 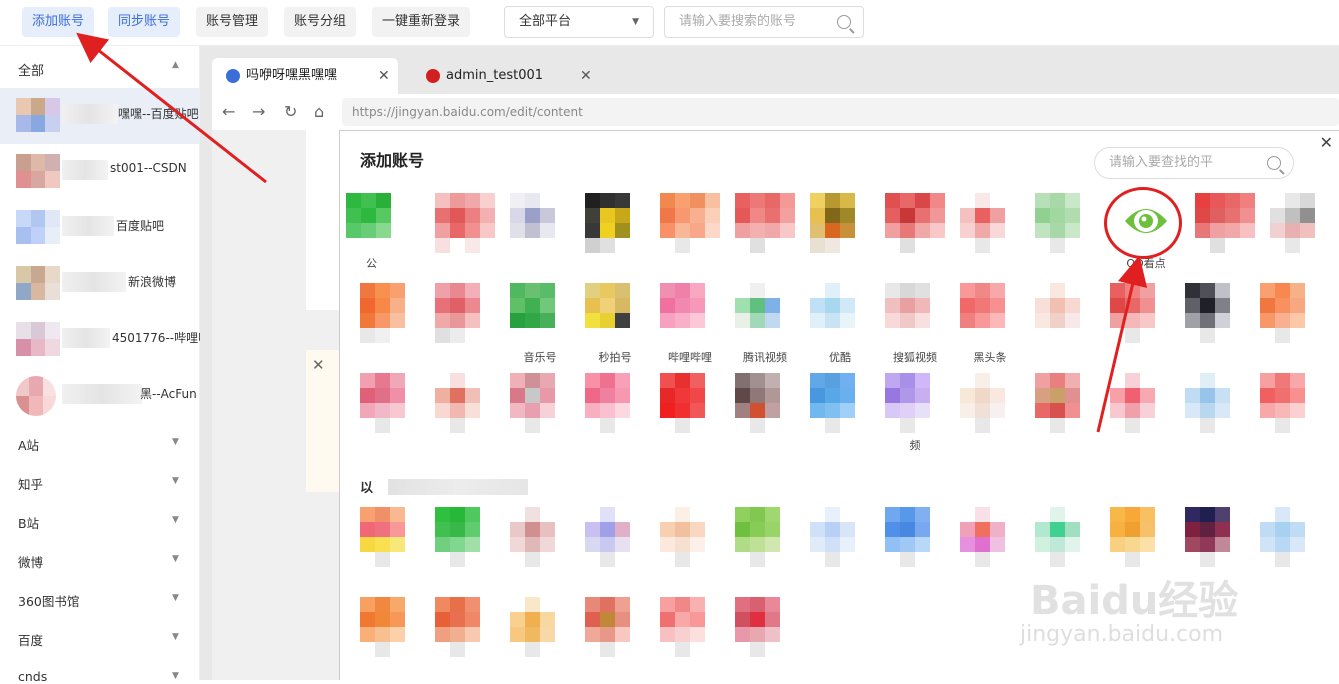 What do you see at coordinates (105, 340) in the screenshot?
I see `account-item: 4501776--哔哩哔` at bounding box center [105, 340].